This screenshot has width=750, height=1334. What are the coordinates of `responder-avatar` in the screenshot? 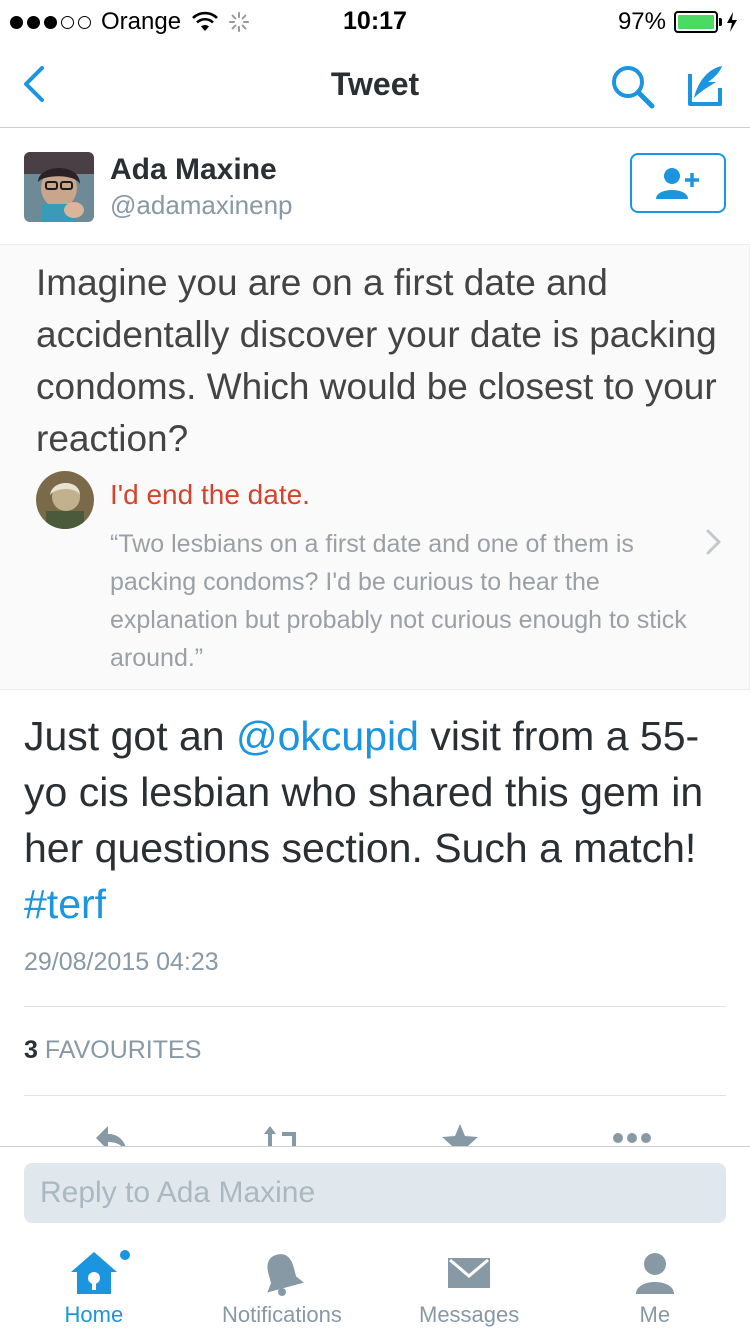 It's located at (65, 500).